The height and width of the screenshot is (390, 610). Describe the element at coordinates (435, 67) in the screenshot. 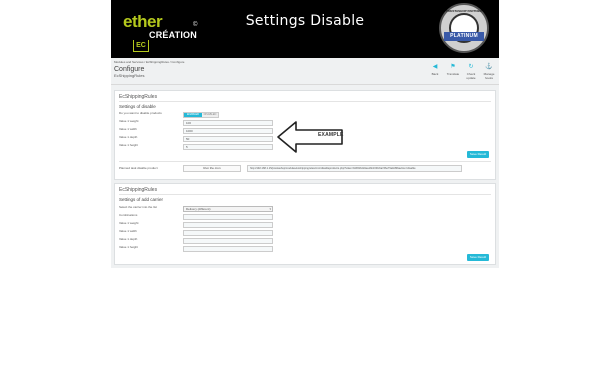

I see `back-icon: ◀` at that location.